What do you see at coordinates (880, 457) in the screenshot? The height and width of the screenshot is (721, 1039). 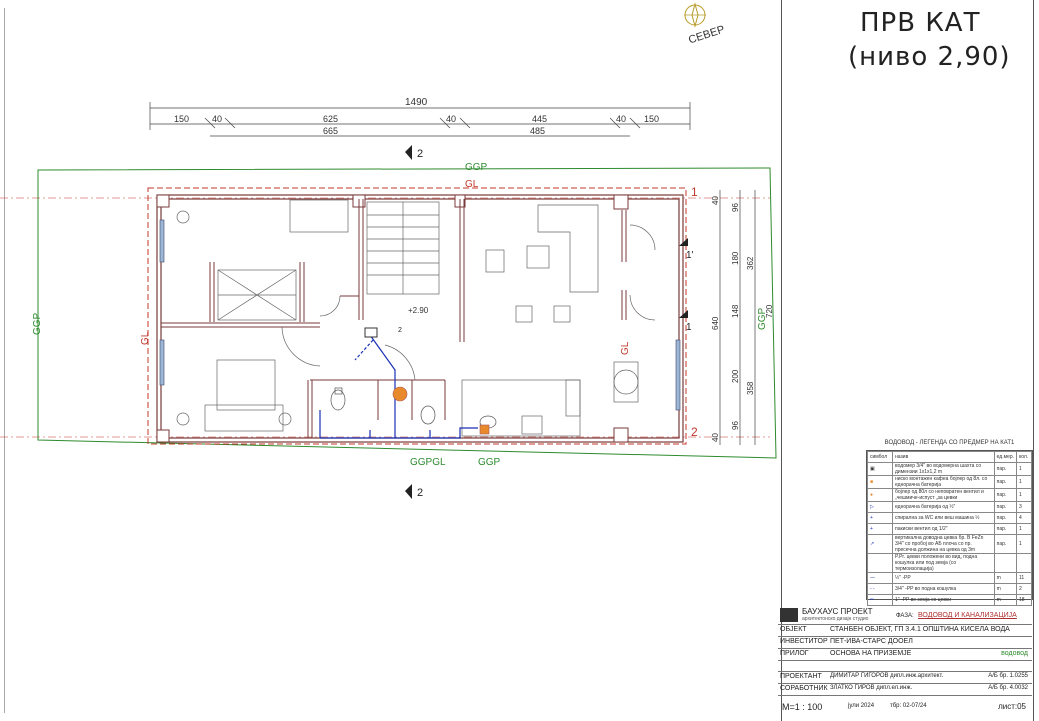 I see `legend-col-symbol: симбол` at bounding box center [880, 457].